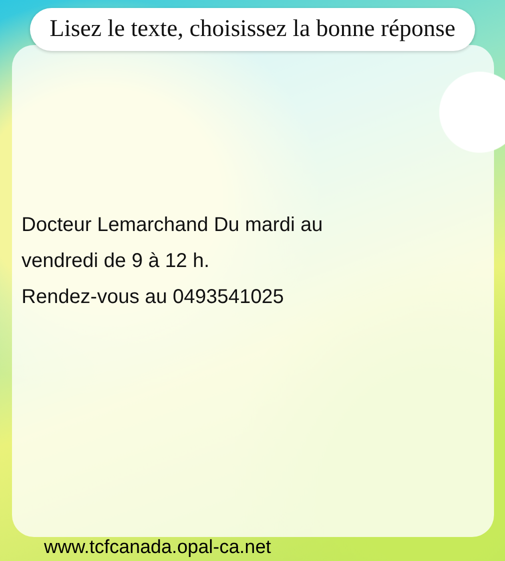  What do you see at coordinates (253, 29) in the screenshot?
I see `instruction-title: Lisez le texte, choisissez la bonne réponse` at bounding box center [253, 29].